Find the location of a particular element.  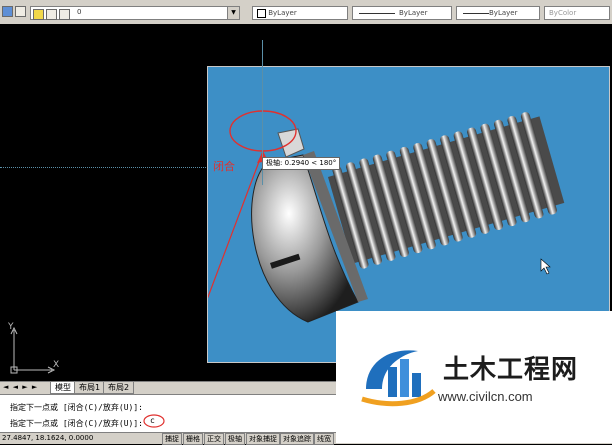

ucs-y-label: Y is located at coordinates (11, 327).